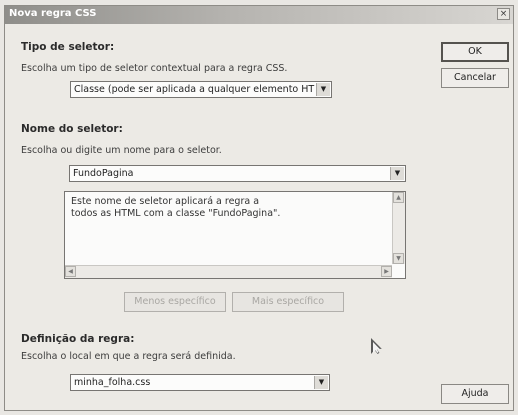 This screenshot has width=518, height=415. Describe the element at coordinates (288, 302) in the screenshot. I see `more-specific-button: Mais específico` at that location.